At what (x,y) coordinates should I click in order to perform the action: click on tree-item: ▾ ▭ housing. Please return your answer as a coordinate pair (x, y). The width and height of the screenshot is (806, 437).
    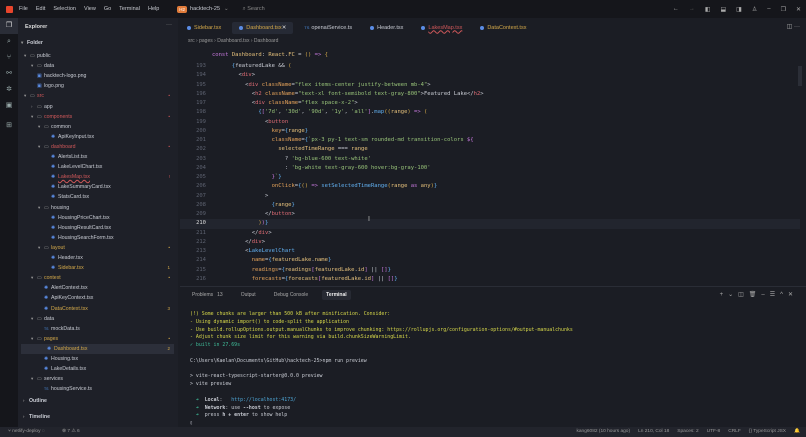
    Looking at the image, I should click on (96, 208).